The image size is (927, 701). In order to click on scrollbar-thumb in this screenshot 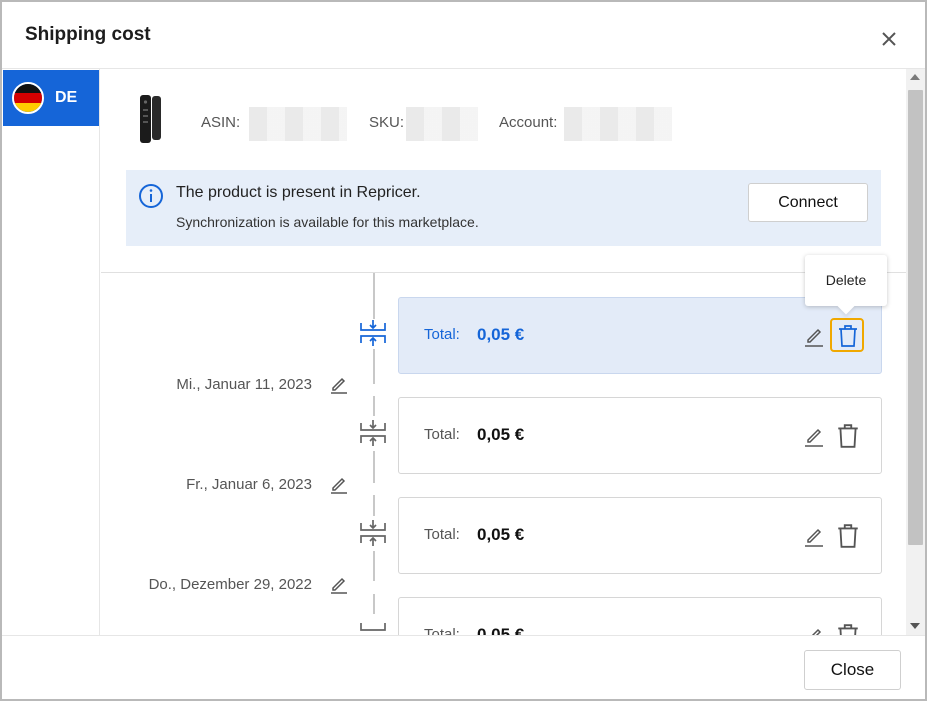, I will do `click(915, 317)`.